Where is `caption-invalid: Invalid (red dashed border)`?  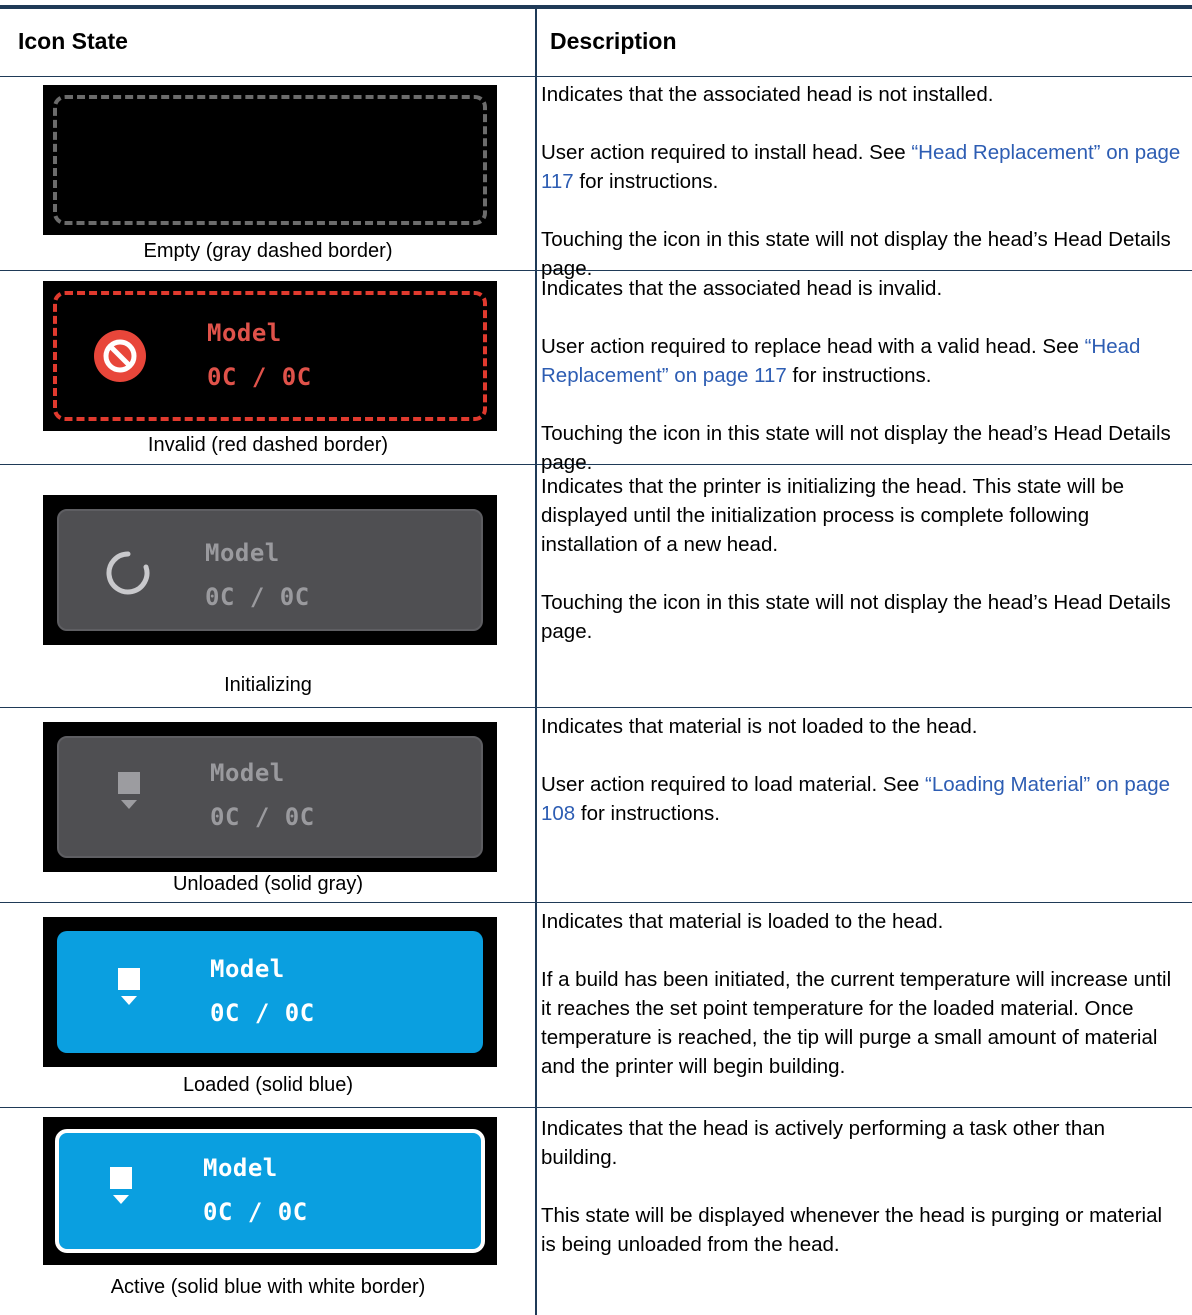 caption-invalid: Invalid (red dashed border) is located at coordinates (268, 445).